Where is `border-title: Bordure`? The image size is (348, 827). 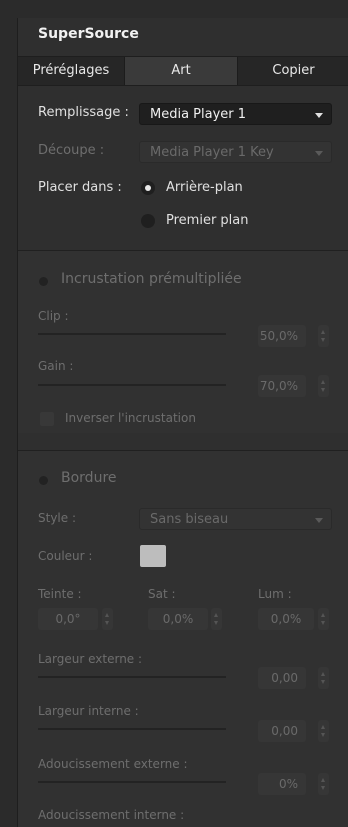
border-title: Bordure is located at coordinates (89, 478).